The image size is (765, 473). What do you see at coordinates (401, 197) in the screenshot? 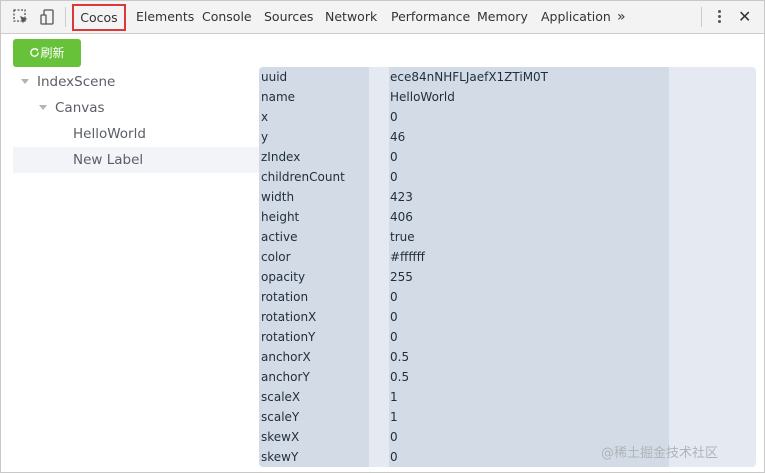
I see `property-value: 423` at bounding box center [401, 197].